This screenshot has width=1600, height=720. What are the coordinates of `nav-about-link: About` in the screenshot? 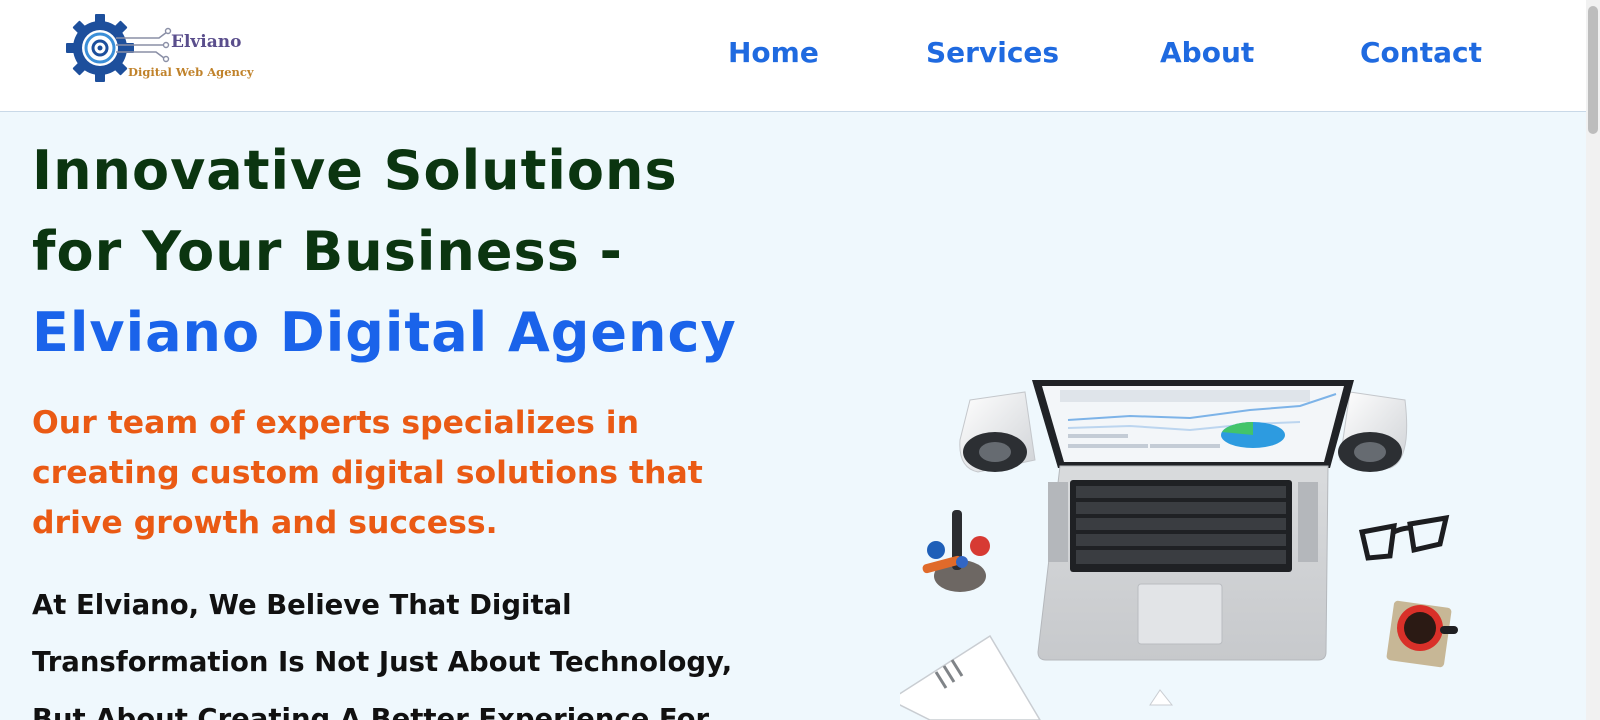 It's located at (1207, 52).